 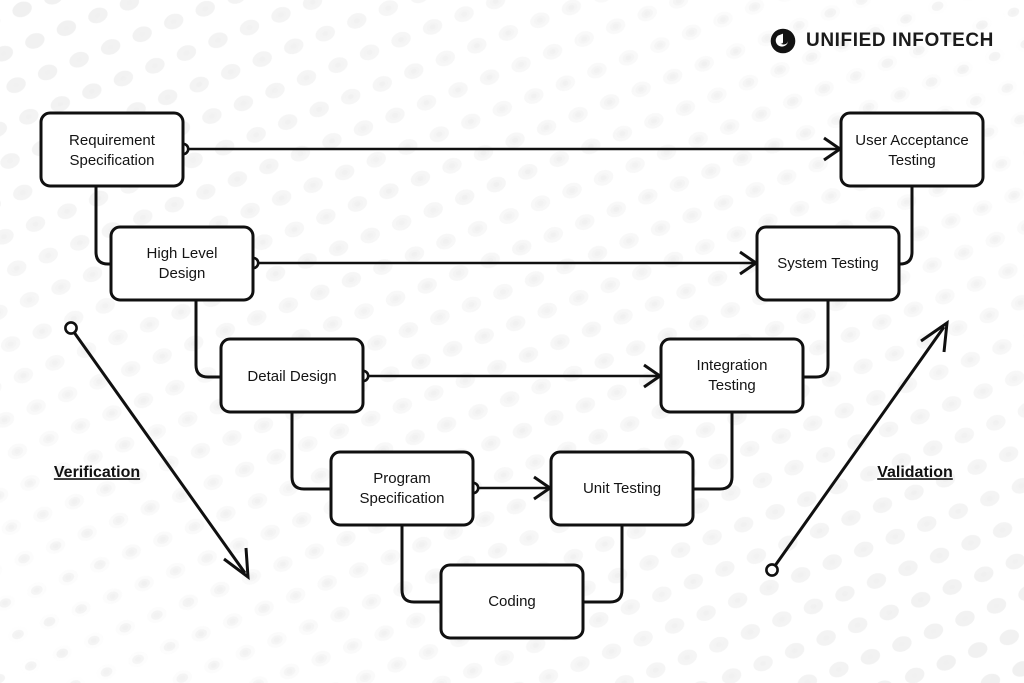 What do you see at coordinates (934, 336) in the screenshot?
I see `arrowhead-icon` at bounding box center [934, 336].